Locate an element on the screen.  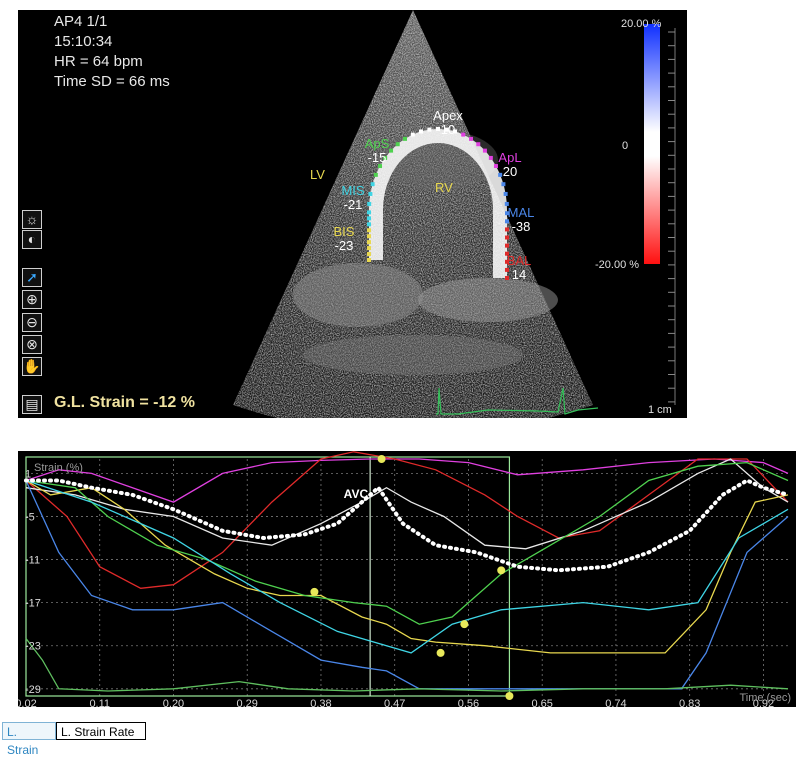
global-strain-readout: G.L. Strain = -12 % is located at coordinates (124, 402).